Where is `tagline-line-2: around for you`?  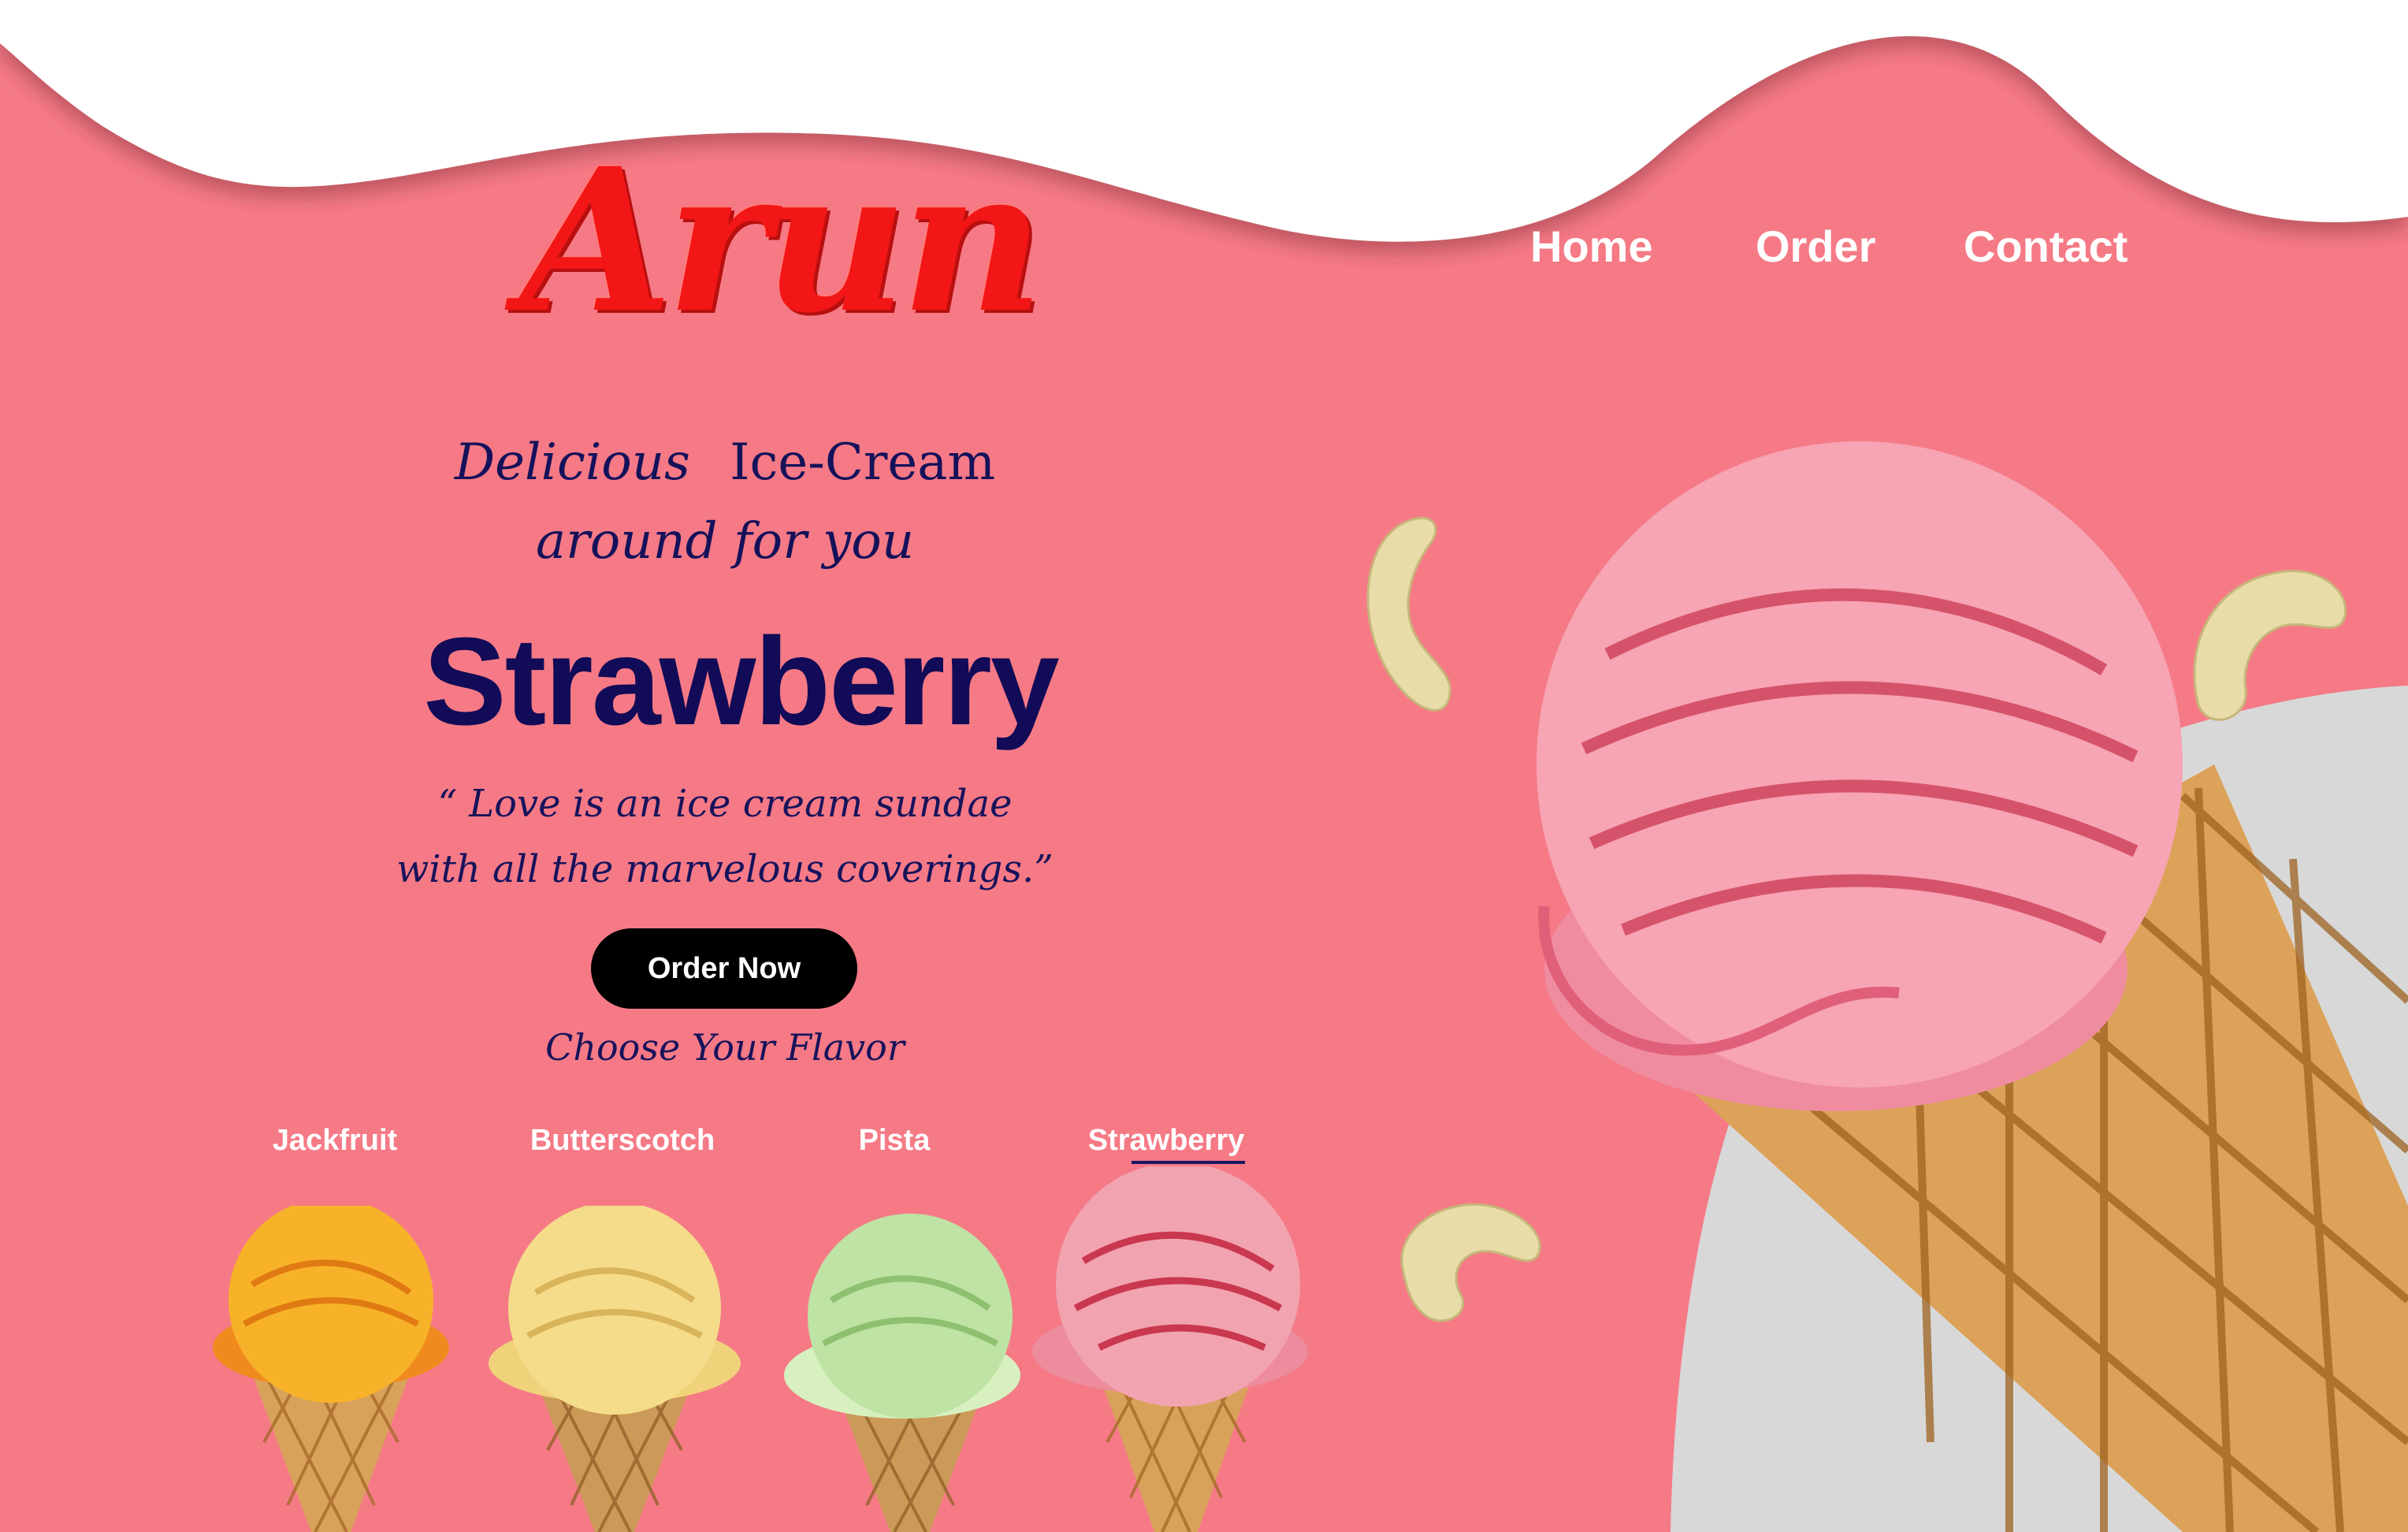 tagline-line-2: around for you is located at coordinates (725, 541).